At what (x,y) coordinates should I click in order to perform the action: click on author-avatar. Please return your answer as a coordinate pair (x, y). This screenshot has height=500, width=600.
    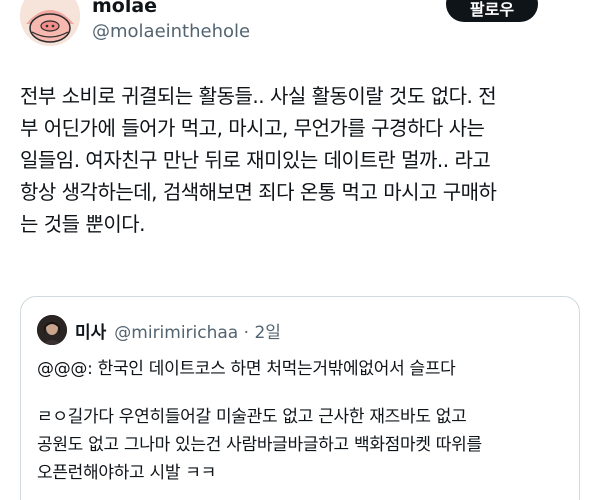
    Looking at the image, I should click on (50, 23).